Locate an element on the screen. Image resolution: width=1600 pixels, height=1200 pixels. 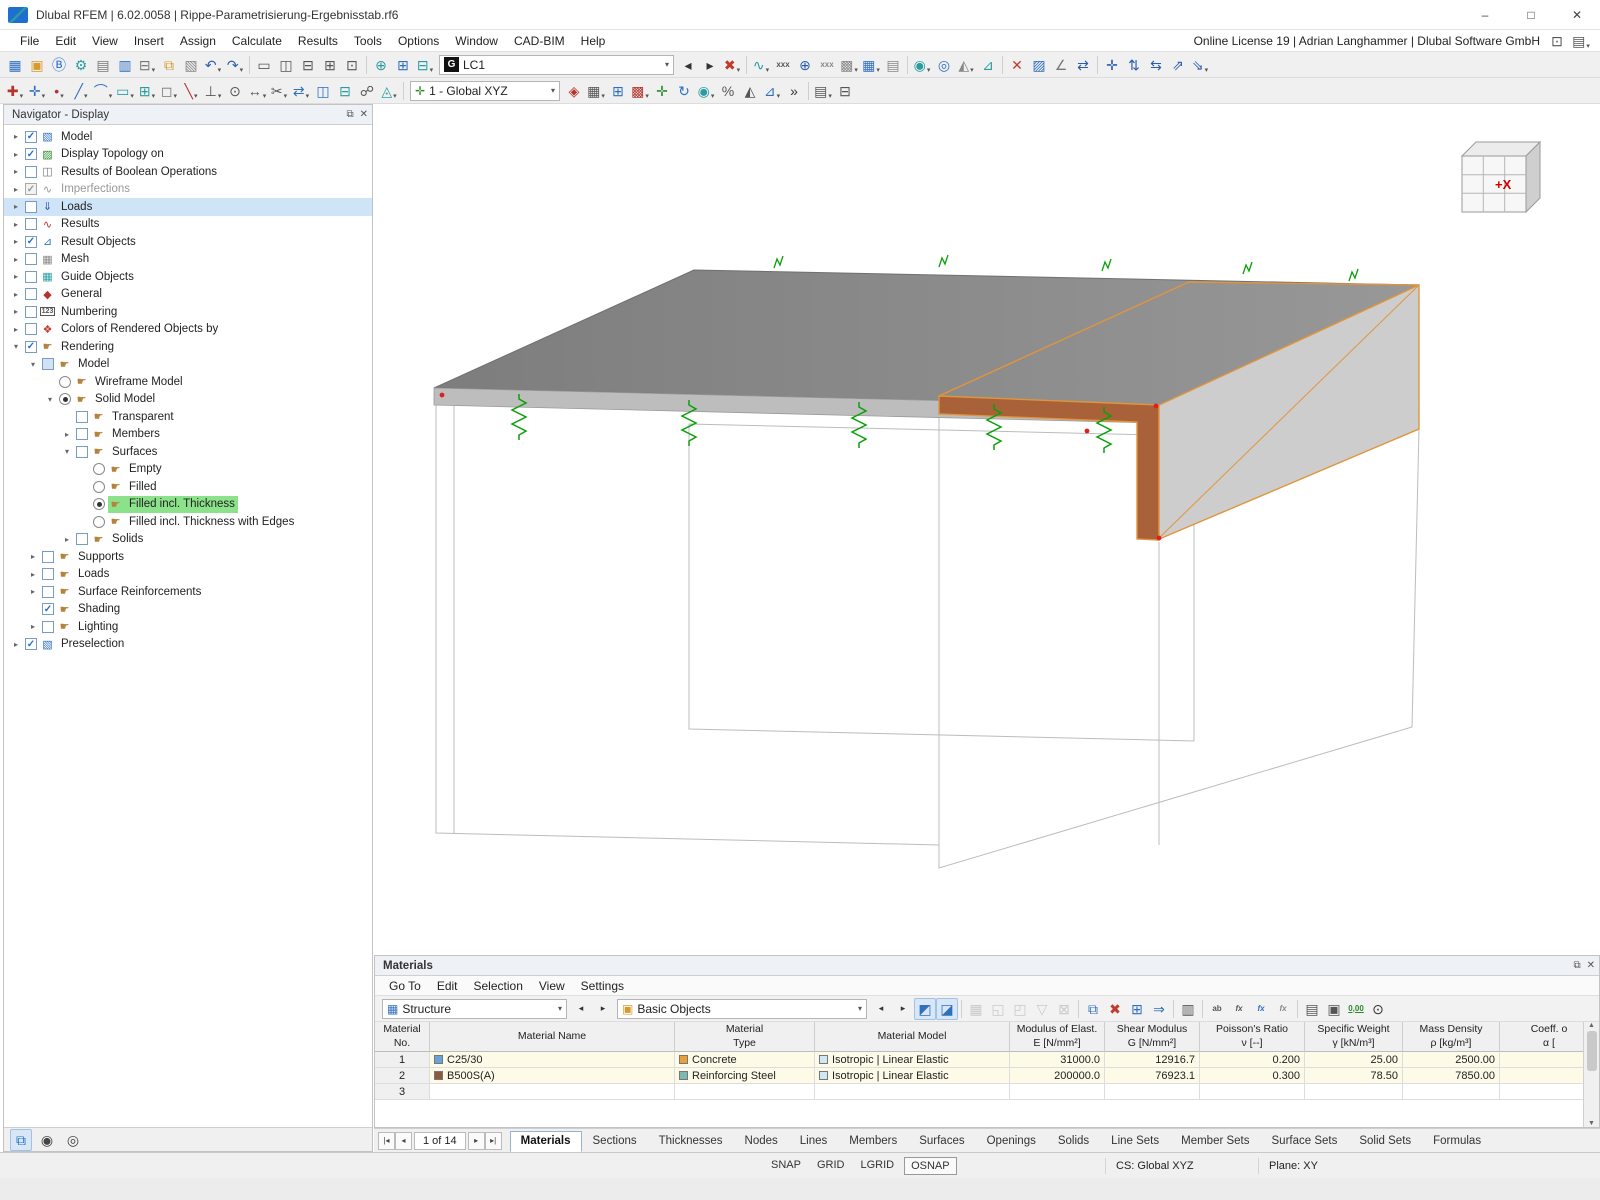
load-cases-icon: ⊞ is located at coordinates (403, 65).